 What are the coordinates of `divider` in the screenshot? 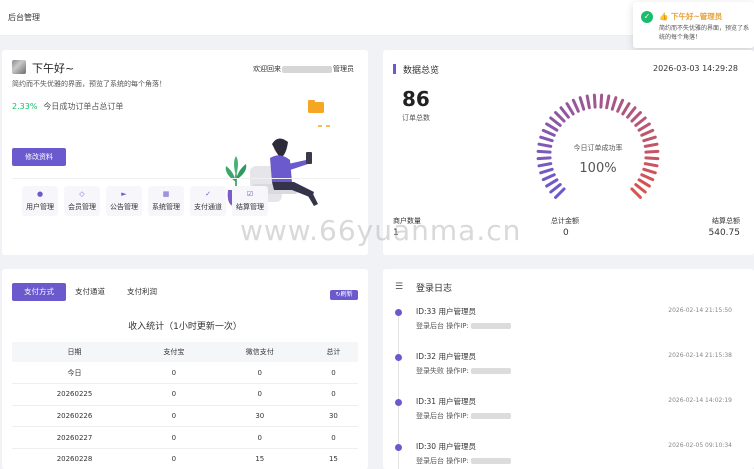 It's located at (186, 178).